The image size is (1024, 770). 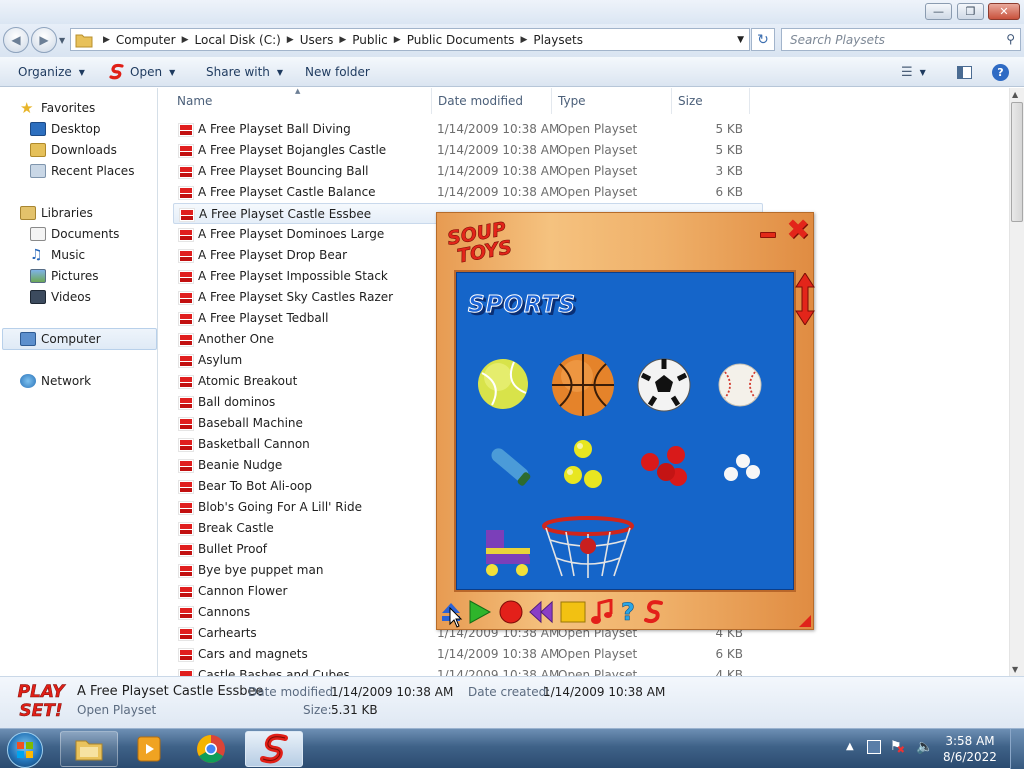 I want to click on media-player-icon, so click(x=149, y=749).